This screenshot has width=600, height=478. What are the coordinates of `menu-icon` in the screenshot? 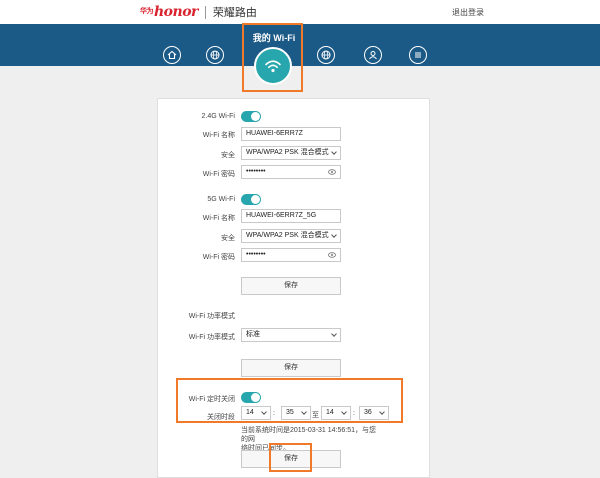 It's located at (418, 55).